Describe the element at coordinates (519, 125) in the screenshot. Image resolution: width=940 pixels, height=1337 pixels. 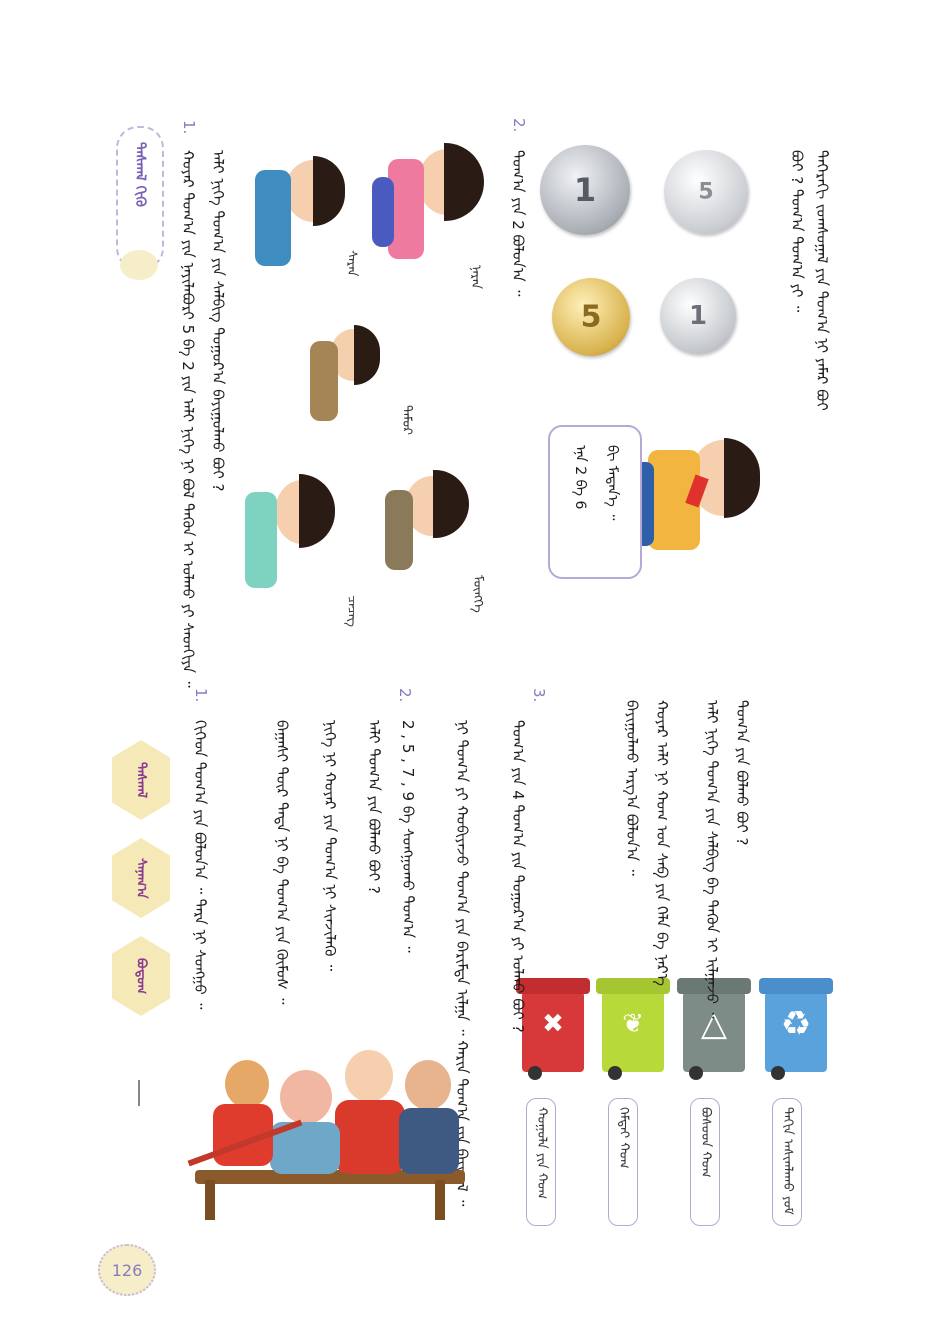
I see `problem-2-number: 2.` at that location.